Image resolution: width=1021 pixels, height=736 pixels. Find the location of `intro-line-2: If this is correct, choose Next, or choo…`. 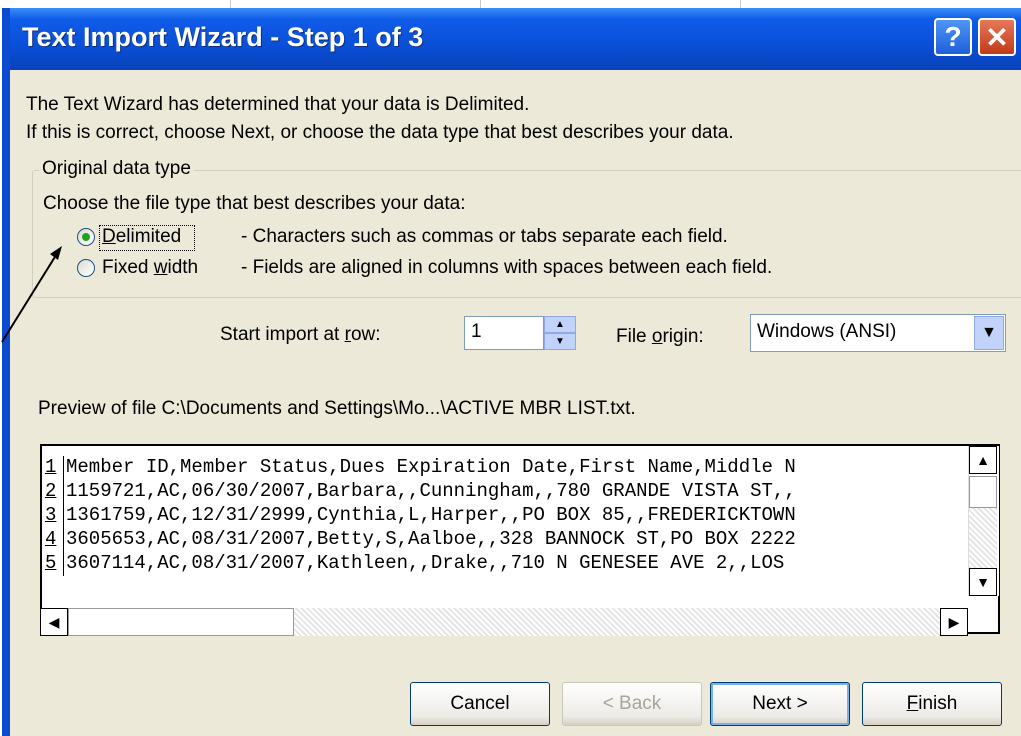

intro-line-2: If this is correct, choose Next, or choo… is located at coordinates (380, 132).